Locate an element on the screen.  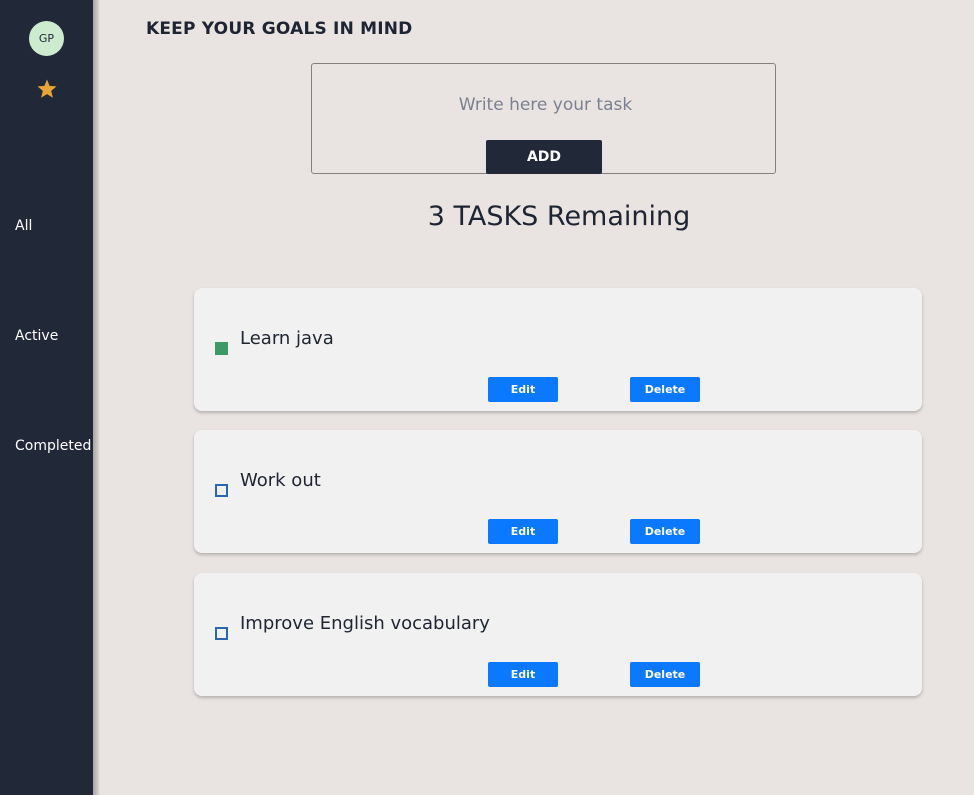
task-text: Work out is located at coordinates (280, 480).